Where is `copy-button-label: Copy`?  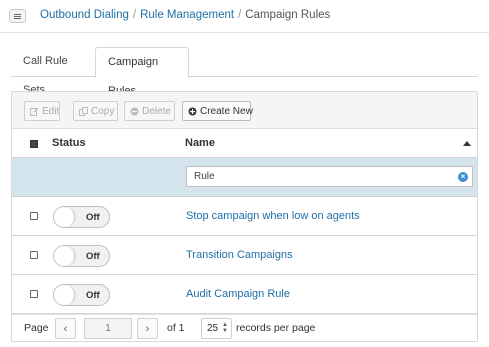
copy-button-label: Copy is located at coordinates (103, 111).